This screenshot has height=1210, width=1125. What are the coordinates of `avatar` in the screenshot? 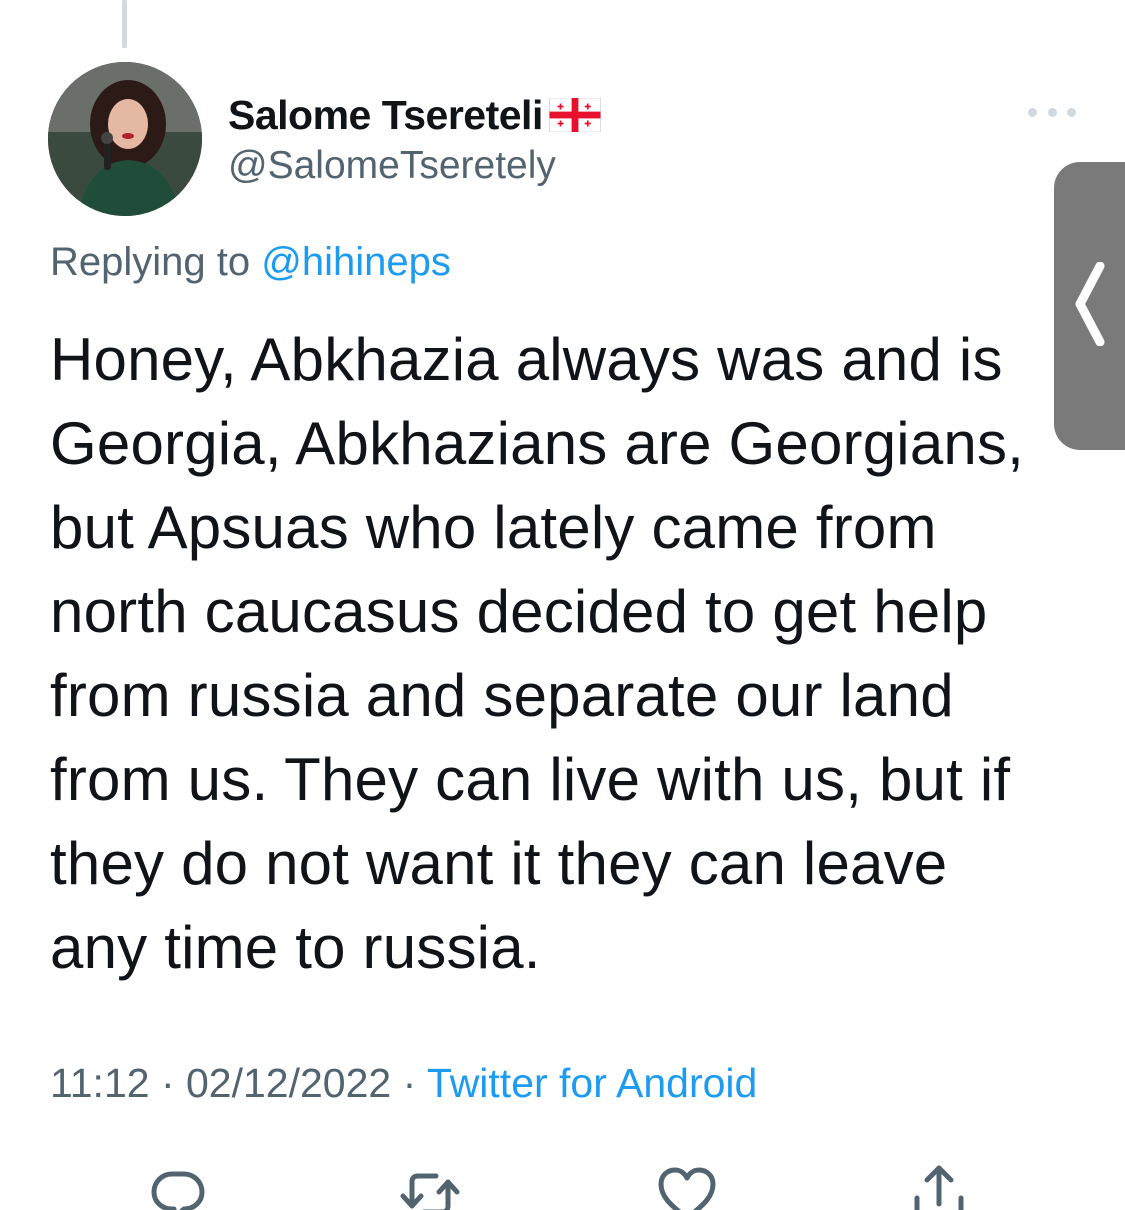 It's located at (125, 139).